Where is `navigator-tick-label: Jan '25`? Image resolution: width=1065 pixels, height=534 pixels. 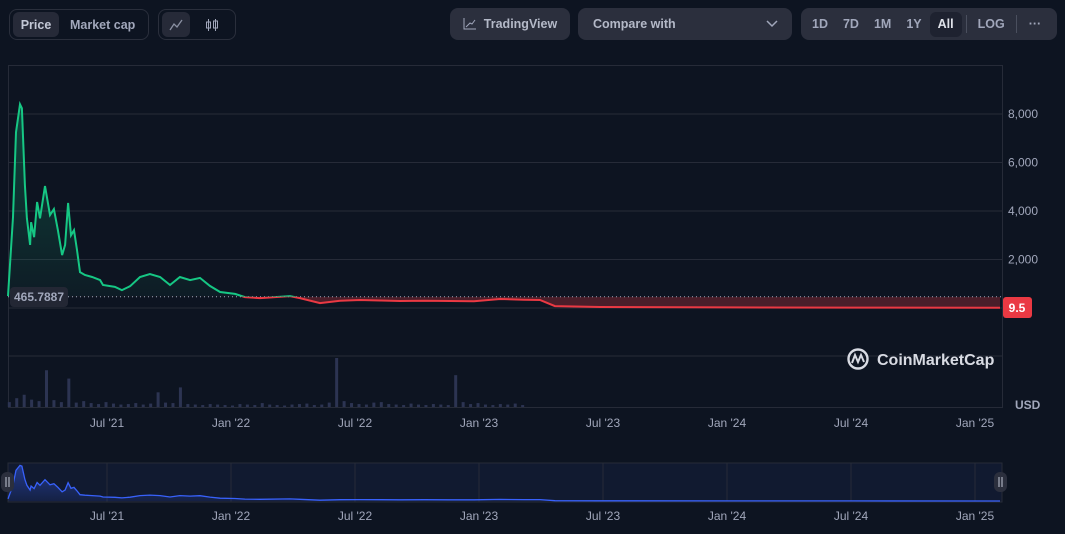 navigator-tick-label: Jan '25 is located at coordinates (975, 516).